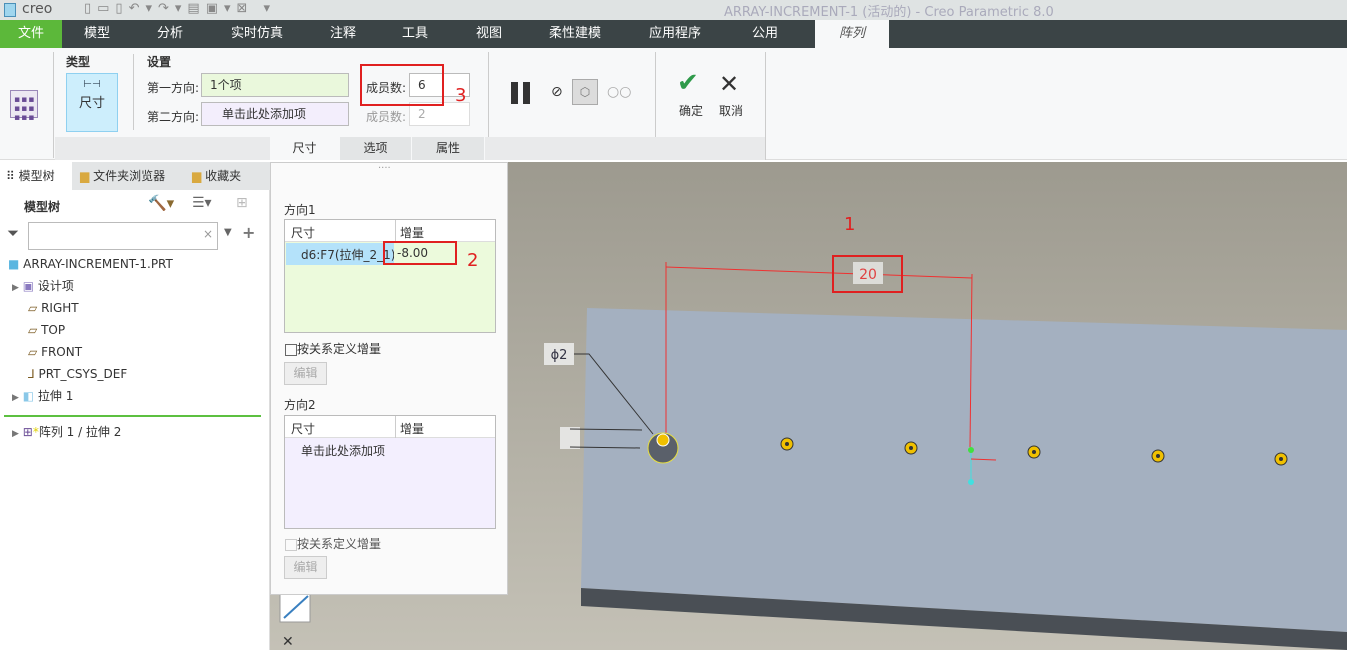 Image resolution: width=1347 pixels, height=650 pixels. What do you see at coordinates (132, 416) in the screenshot?
I see `insert-indicator` at bounding box center [132, 416].